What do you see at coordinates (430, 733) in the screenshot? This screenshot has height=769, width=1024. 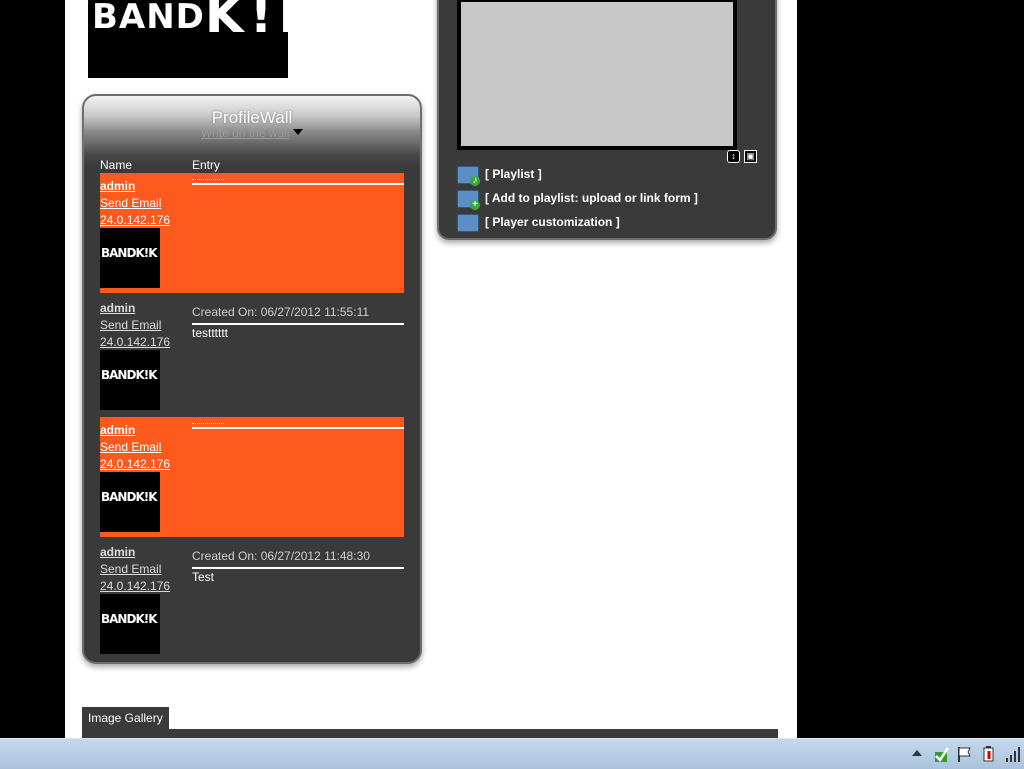 I see `image-gallery-bar` at bounding box center [430, 733].